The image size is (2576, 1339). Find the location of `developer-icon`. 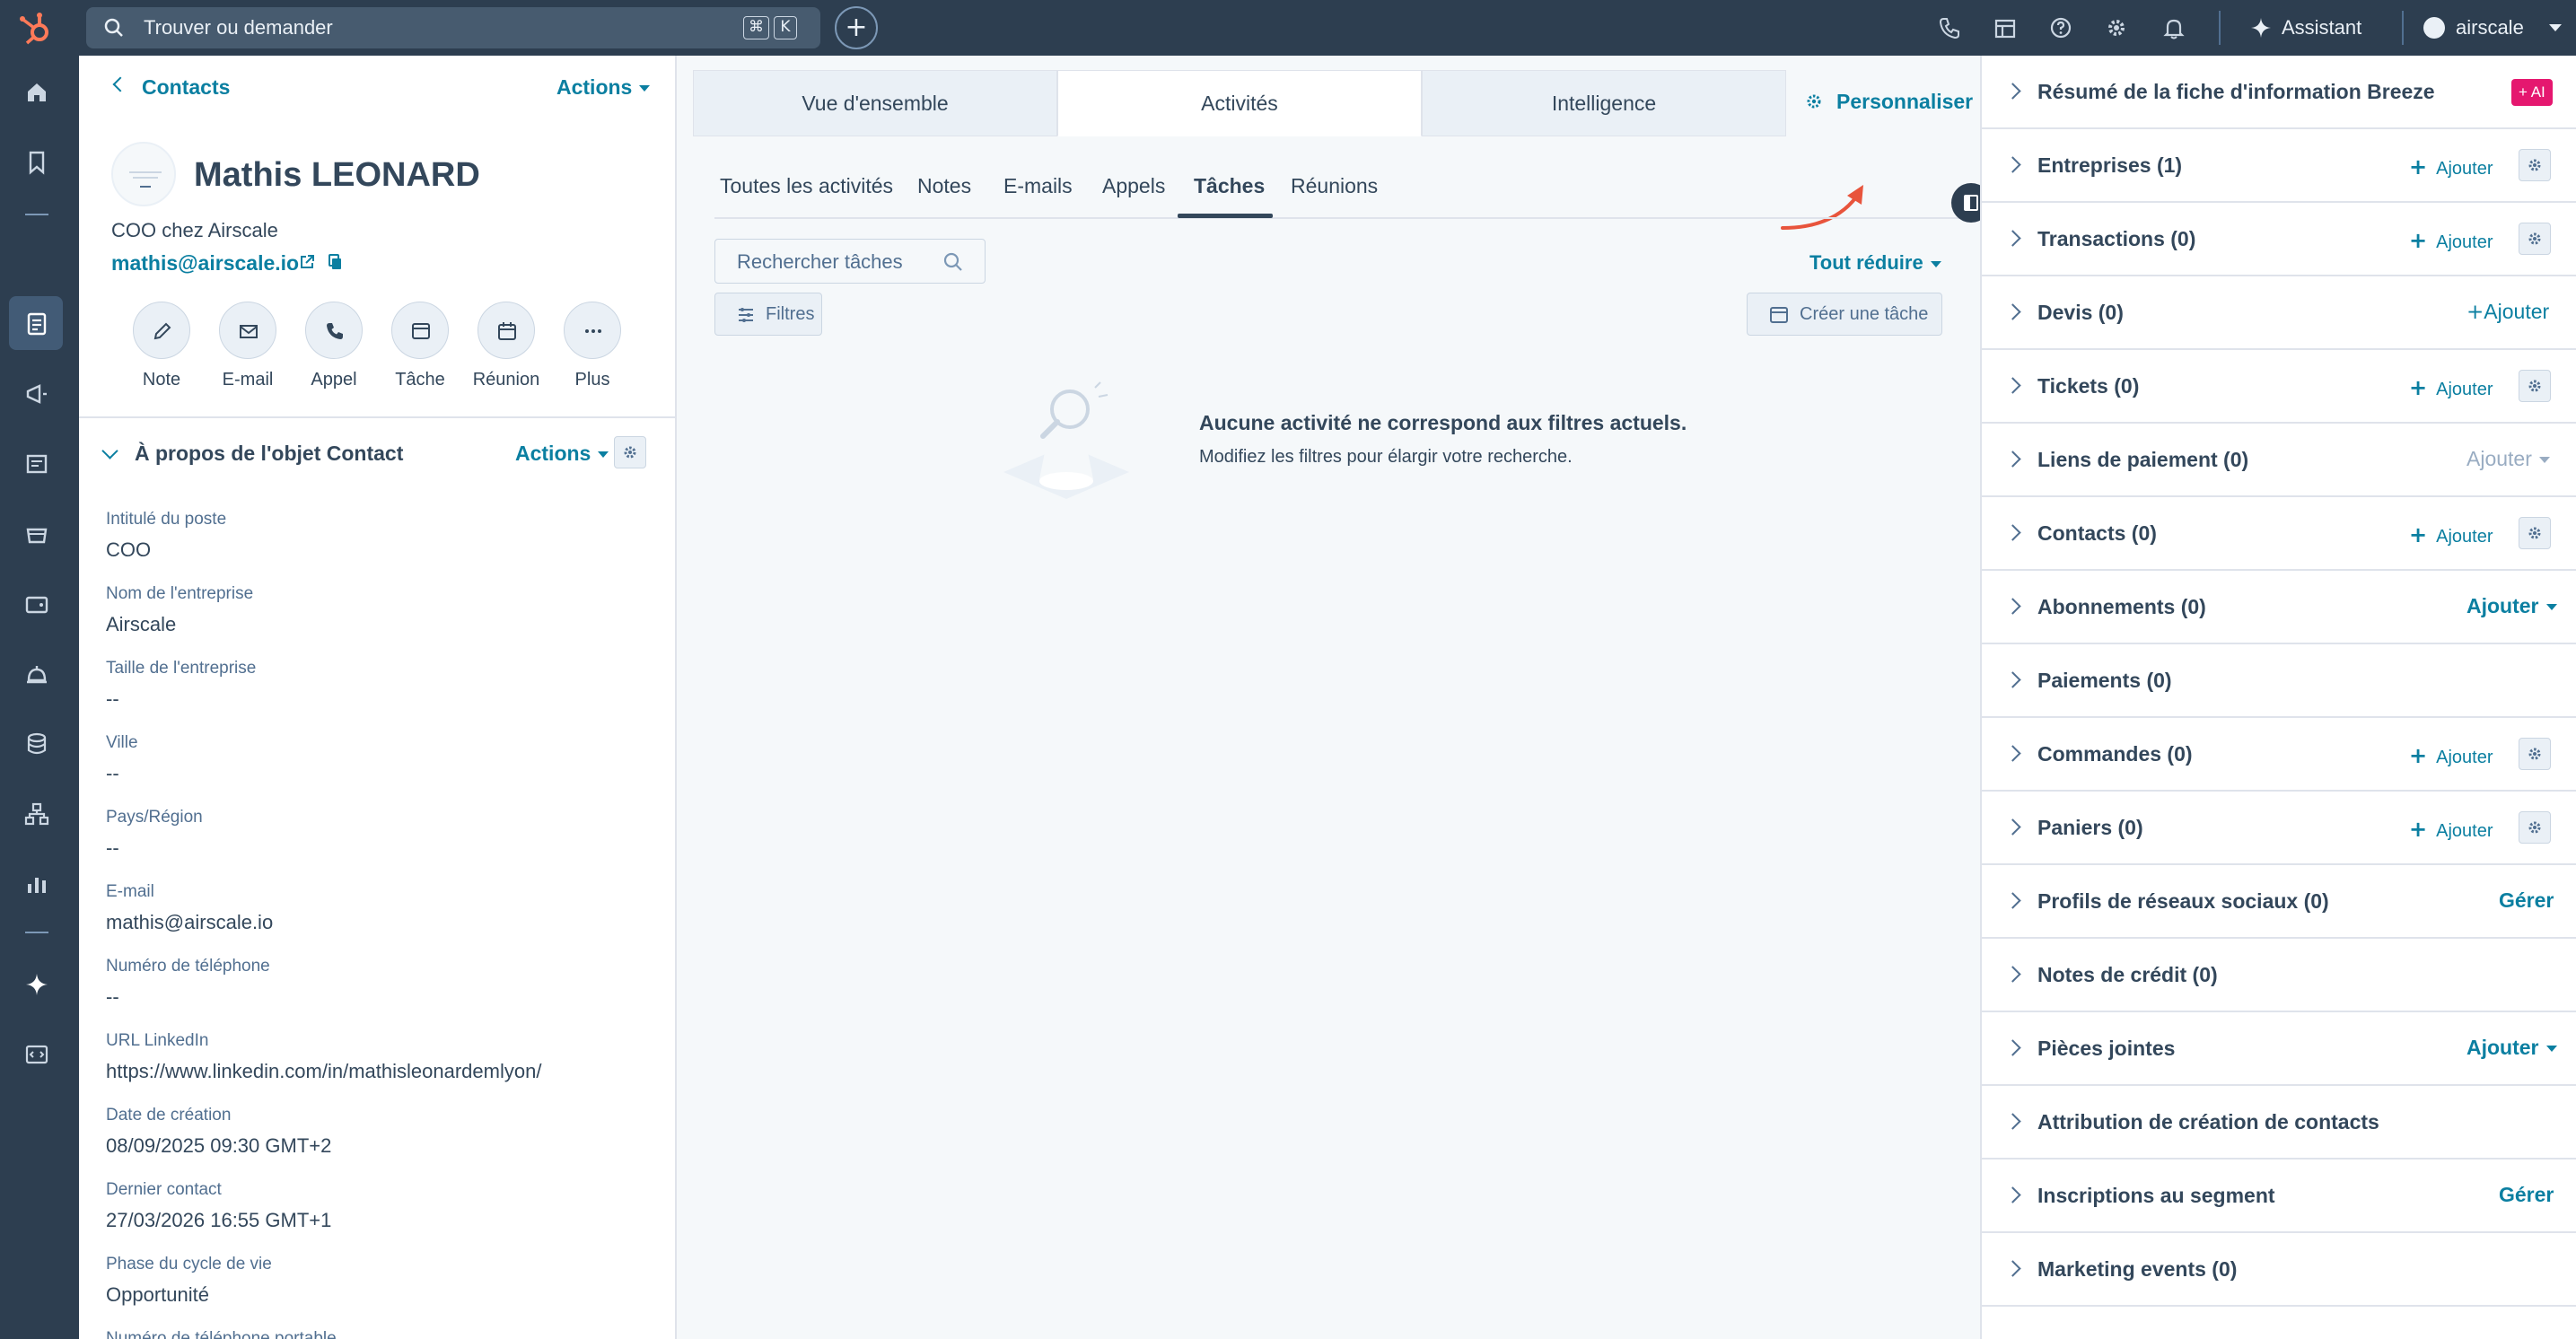

developer-icon is located at coordinates (36, 1054).